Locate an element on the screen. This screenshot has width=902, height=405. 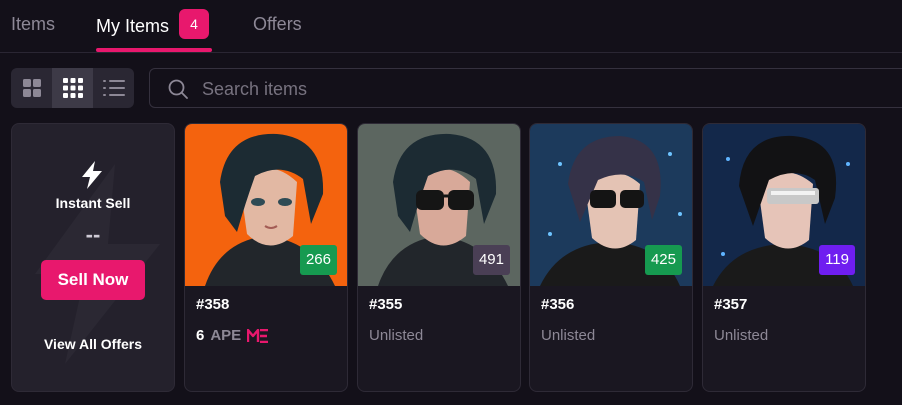
nft-card: 266 #358 6 APE is located at coordinates (266, 257).